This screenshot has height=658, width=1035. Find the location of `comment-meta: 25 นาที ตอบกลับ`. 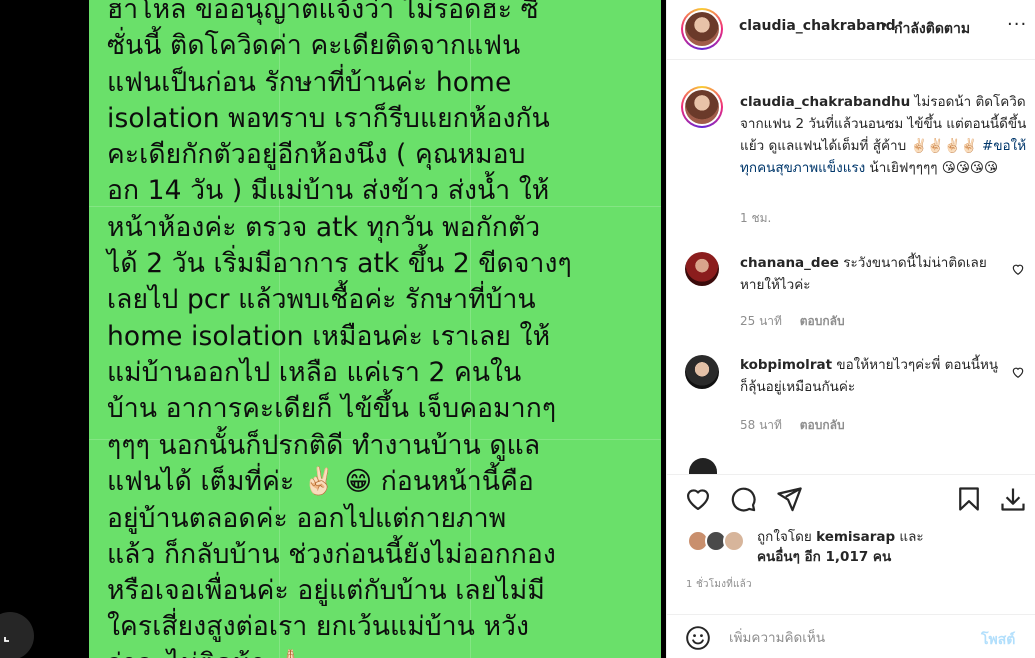

comment-meta: 25 นาที ตอบกลับ is located at coordinates (799, 321).